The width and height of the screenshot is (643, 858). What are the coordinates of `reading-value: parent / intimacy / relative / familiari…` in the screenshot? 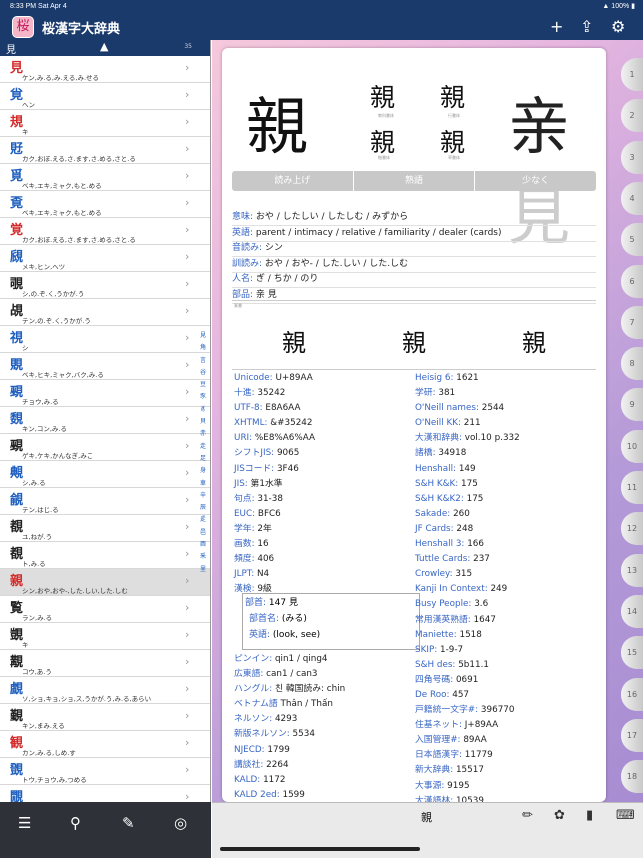 It's located at (378, 232).